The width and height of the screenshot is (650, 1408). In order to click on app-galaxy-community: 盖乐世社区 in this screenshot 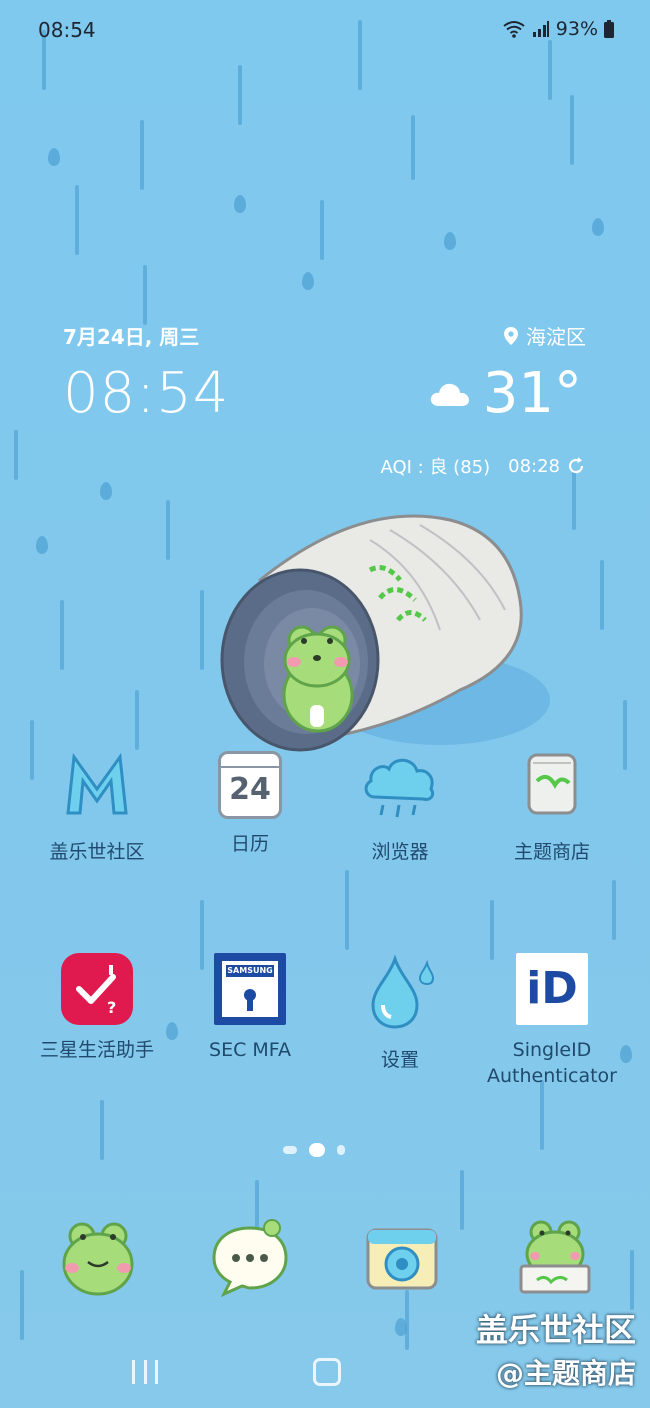, I will do `click(97, 805)`.